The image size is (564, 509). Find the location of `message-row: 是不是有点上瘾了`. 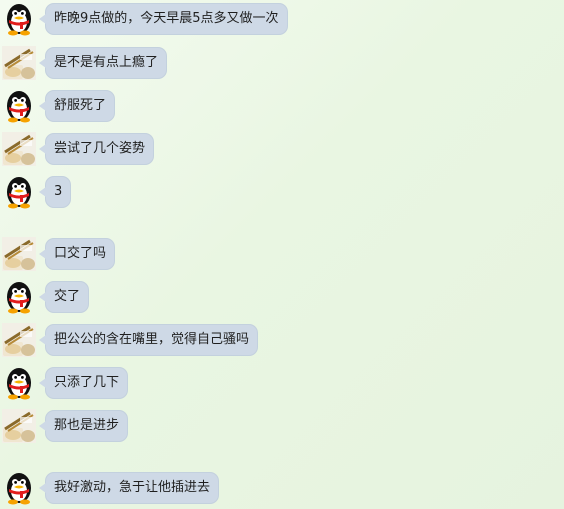

message-row: 是不是有点上瘾了 is located at coordinates (85, 63).